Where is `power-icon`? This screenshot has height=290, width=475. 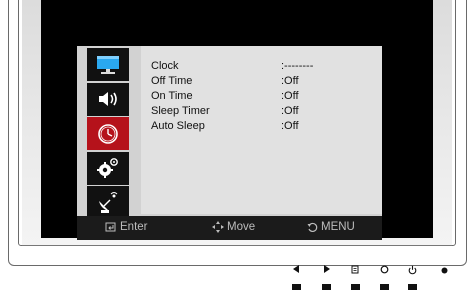 power-icon is located at coordinates (412, 270).